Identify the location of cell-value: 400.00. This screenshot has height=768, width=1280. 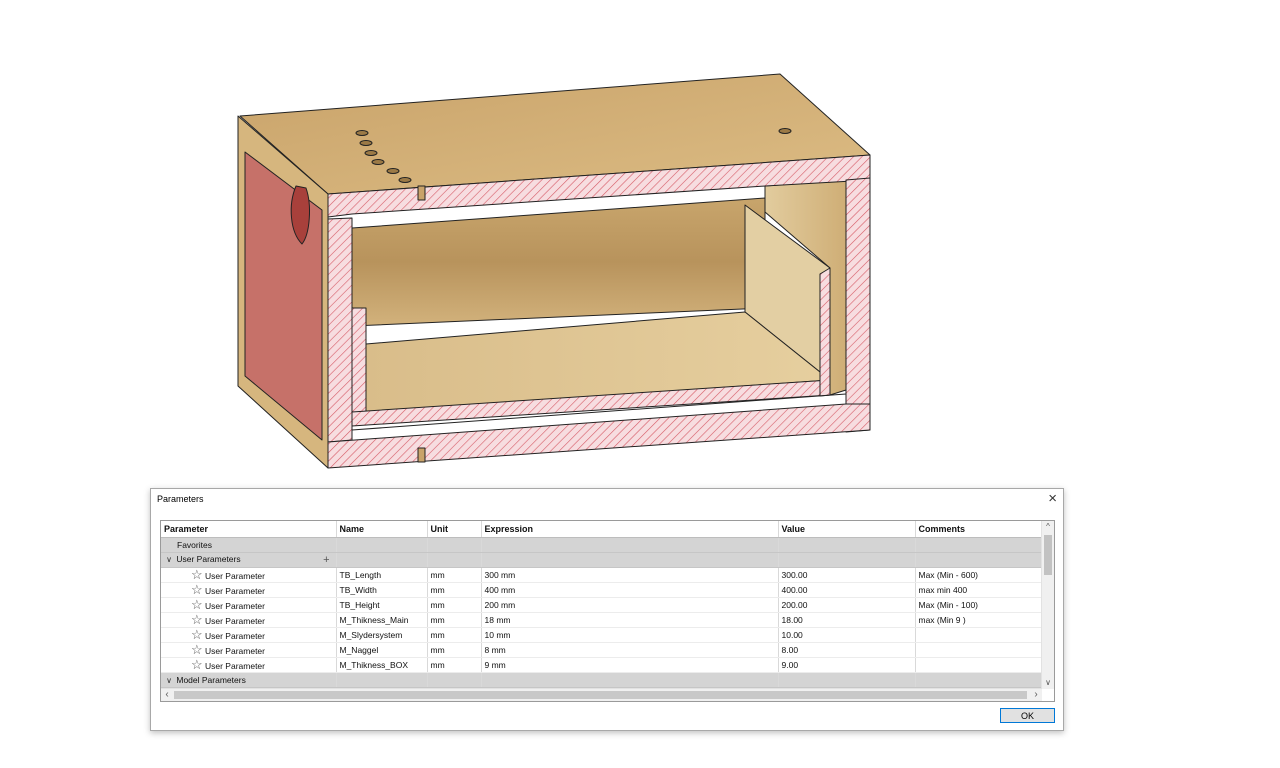
(847, 590).